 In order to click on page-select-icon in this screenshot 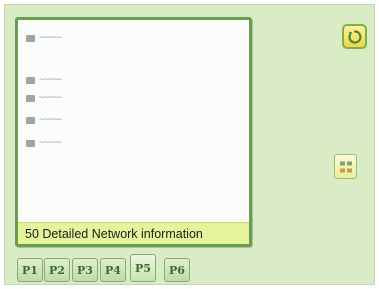, I will do `click(345, 166)`.